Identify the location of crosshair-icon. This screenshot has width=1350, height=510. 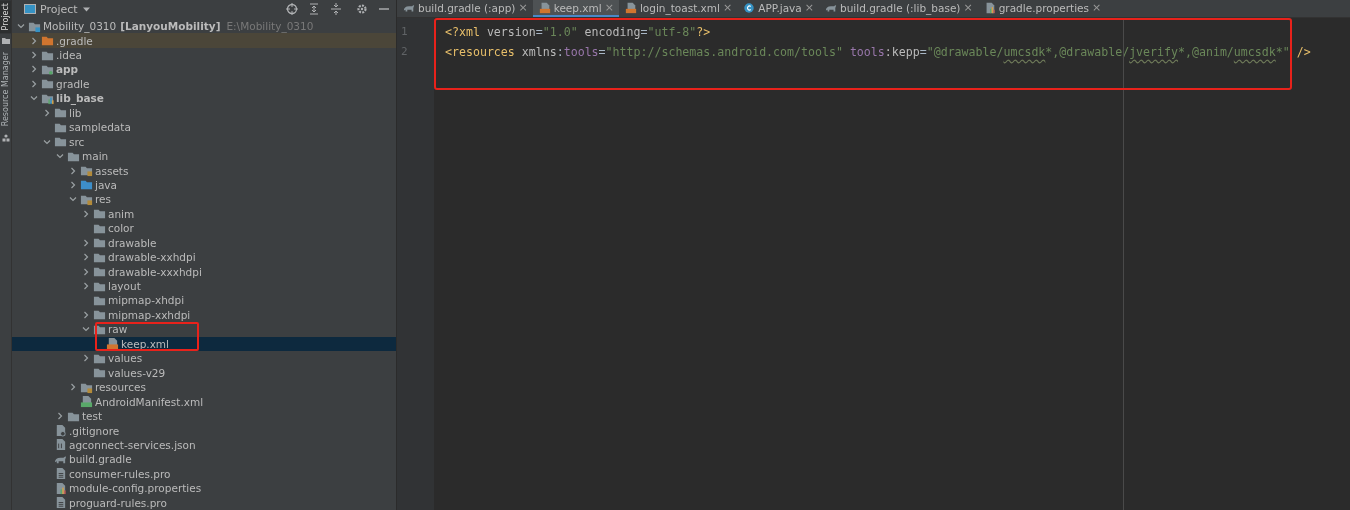
(292, 9).